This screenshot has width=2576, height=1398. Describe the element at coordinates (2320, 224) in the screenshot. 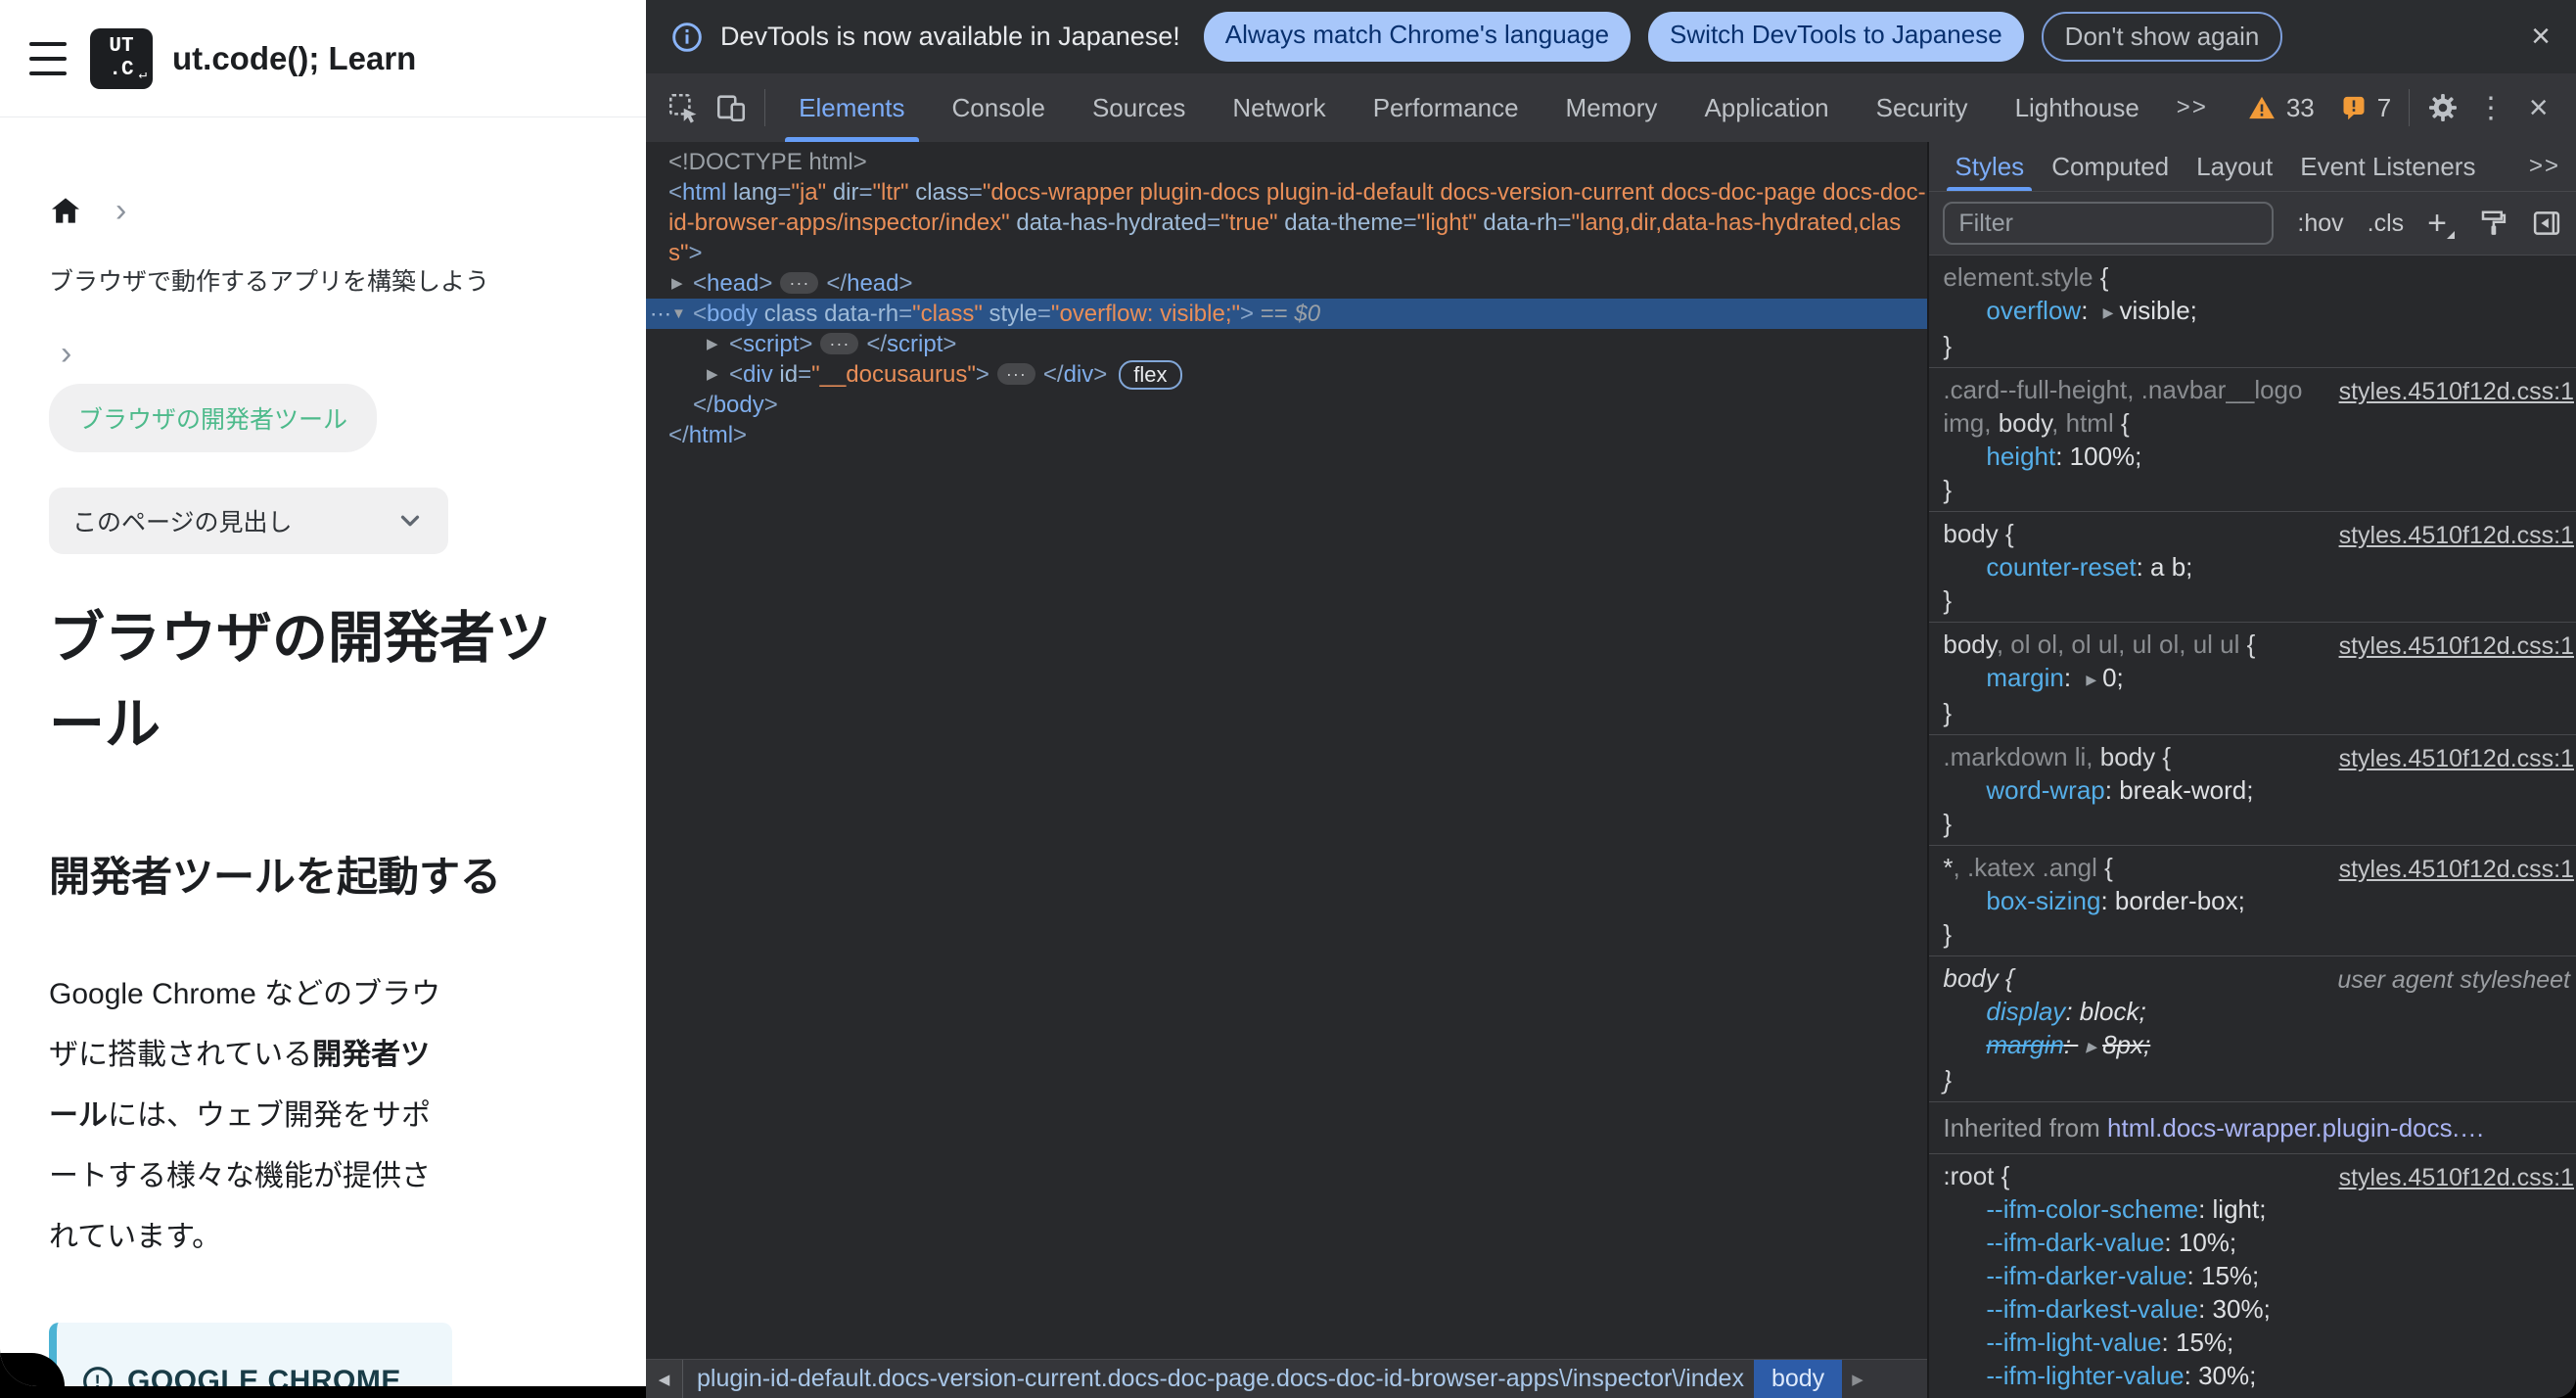

I see `toggle-hover-state: :hov` at that location.